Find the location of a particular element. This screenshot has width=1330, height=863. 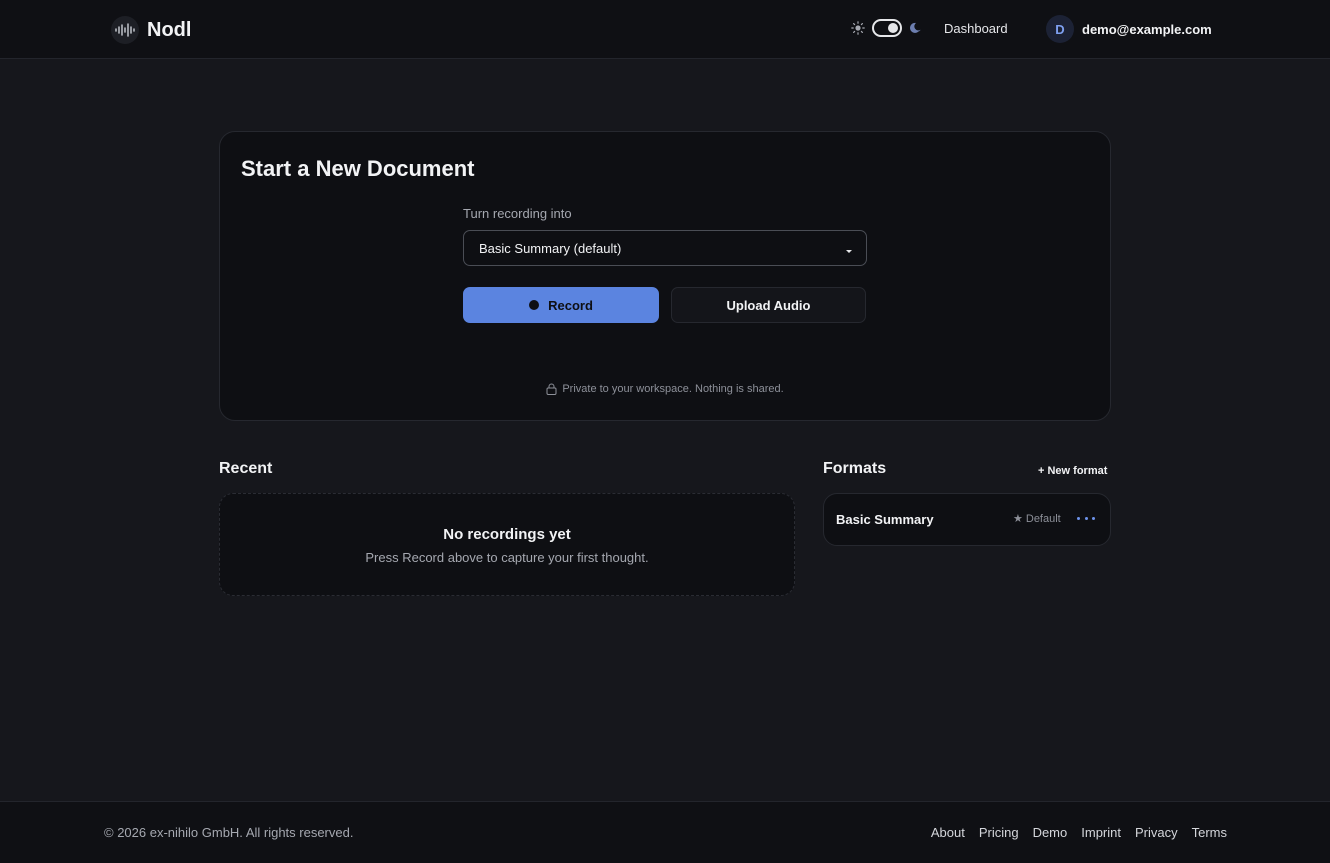

footer-link-about: About is located at coordinates (948, 832).